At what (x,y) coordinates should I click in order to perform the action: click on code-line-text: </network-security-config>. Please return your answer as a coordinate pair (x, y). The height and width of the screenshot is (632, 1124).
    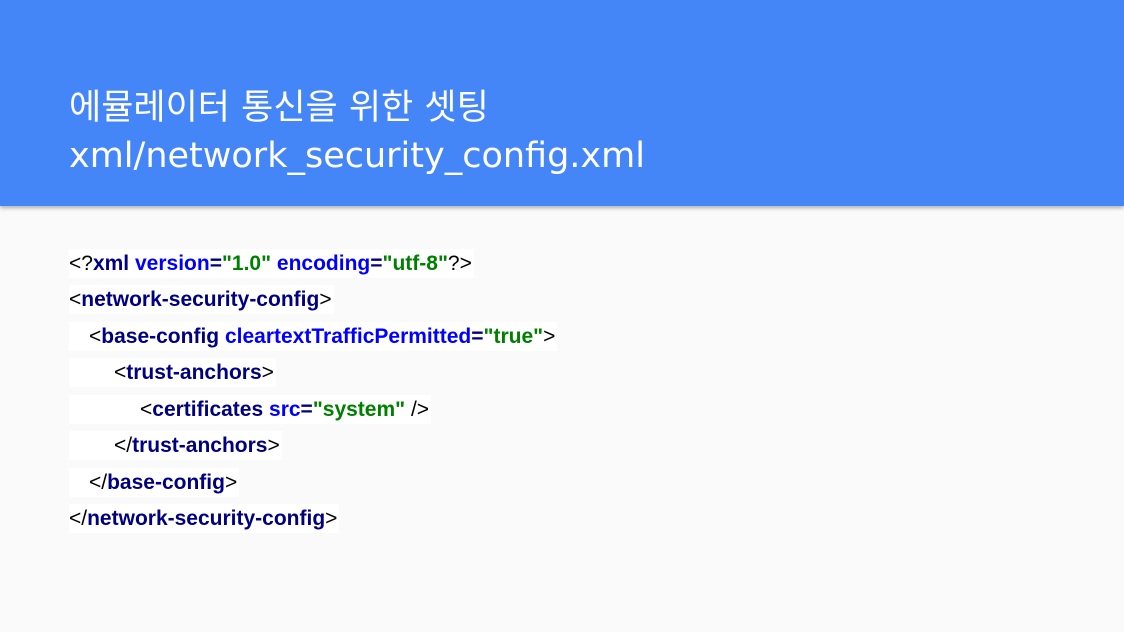
    Looking at the image, I should click on (204, 519).